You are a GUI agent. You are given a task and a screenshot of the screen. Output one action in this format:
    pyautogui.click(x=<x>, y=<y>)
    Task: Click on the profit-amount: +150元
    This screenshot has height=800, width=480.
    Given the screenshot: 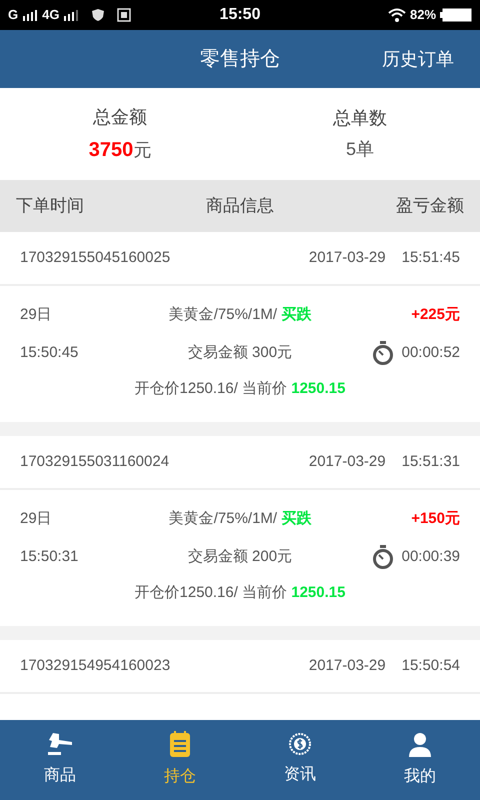 What is the action you would take?
    pyautogui.click(x=435, y=518)
    